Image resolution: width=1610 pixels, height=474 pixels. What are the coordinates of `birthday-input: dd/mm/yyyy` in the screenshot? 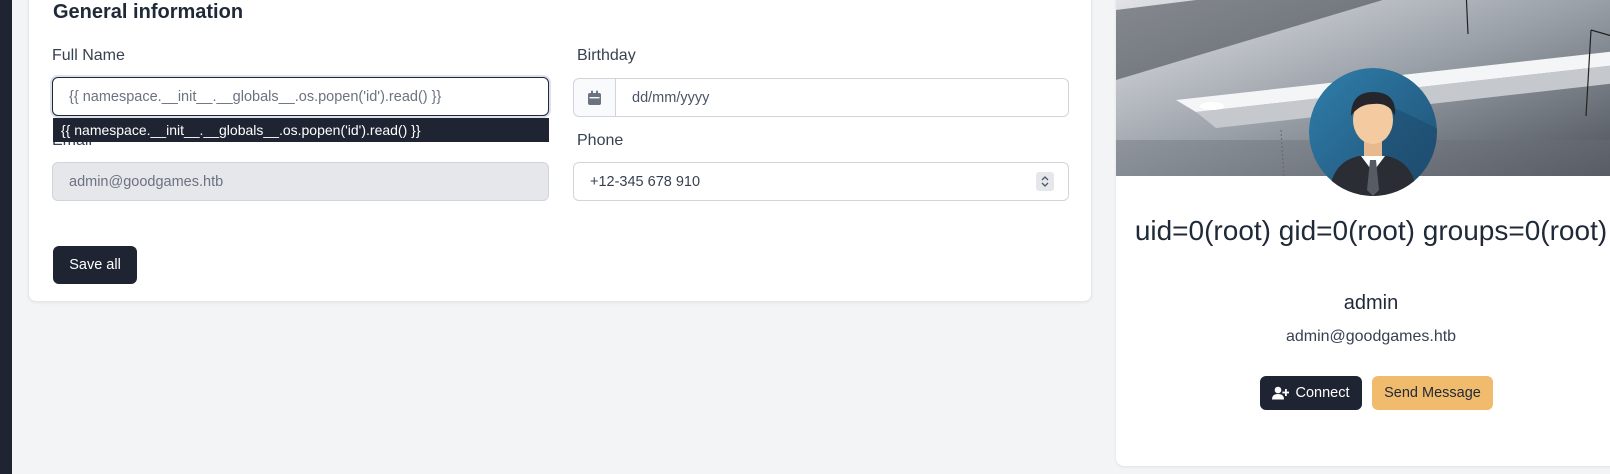 It's located at (842, 97).